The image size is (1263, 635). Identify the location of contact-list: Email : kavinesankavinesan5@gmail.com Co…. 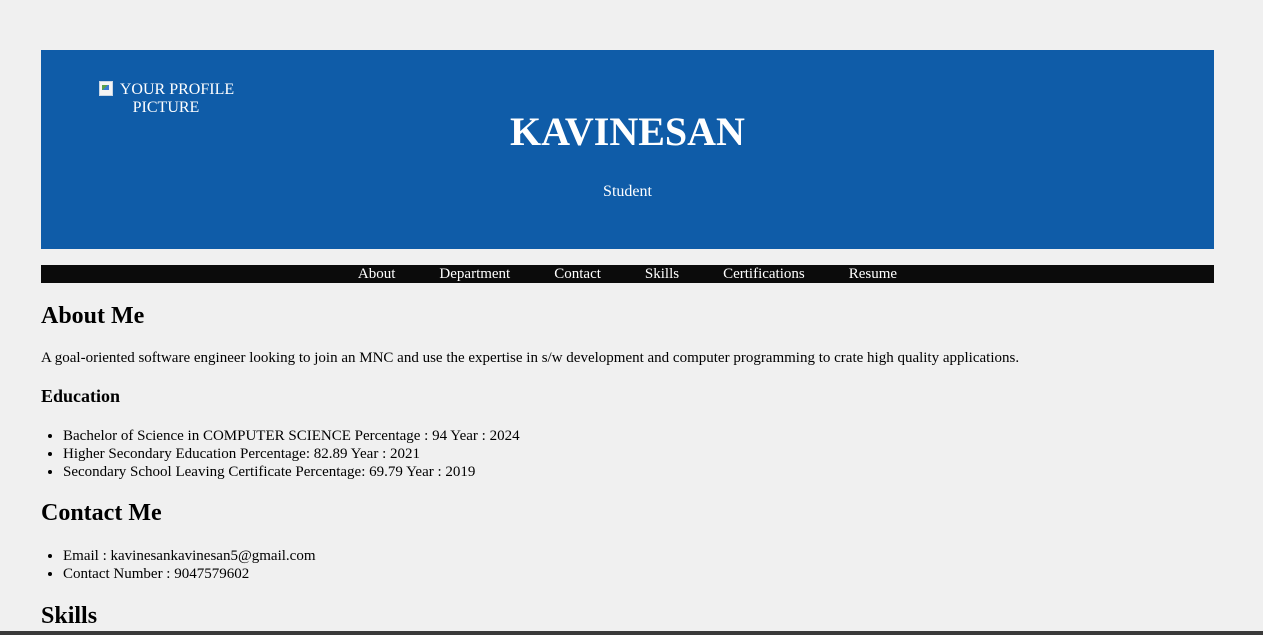
(627, 565).